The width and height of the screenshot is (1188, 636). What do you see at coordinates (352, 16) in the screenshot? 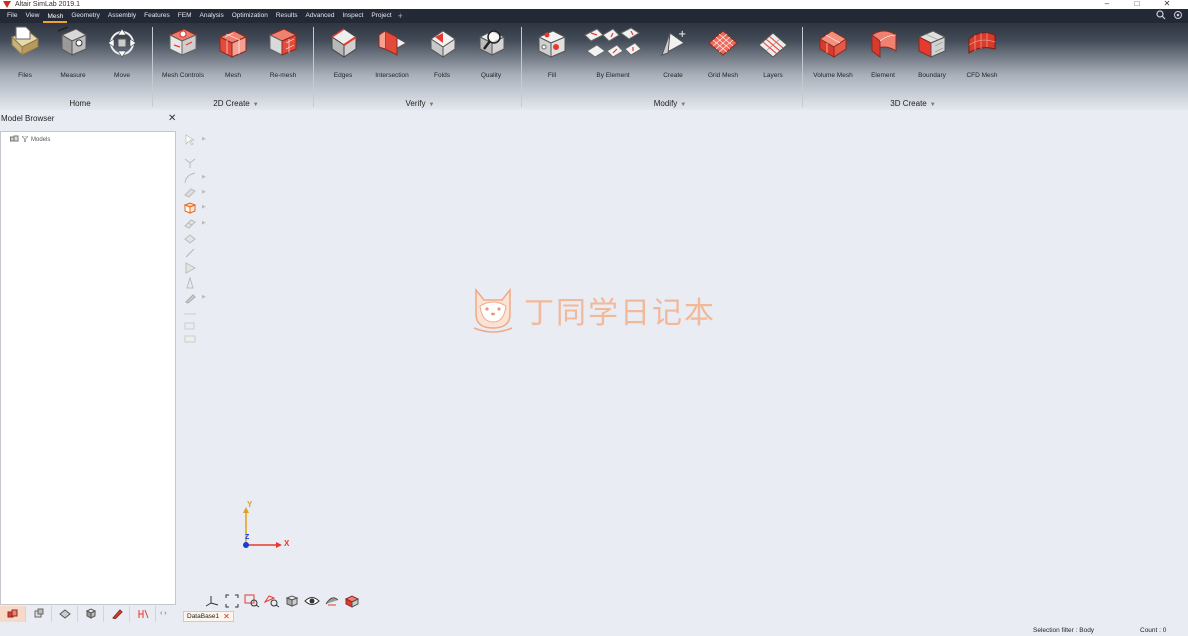
I see `menu-inspect: Inspect` at bounding box center [352, 16].